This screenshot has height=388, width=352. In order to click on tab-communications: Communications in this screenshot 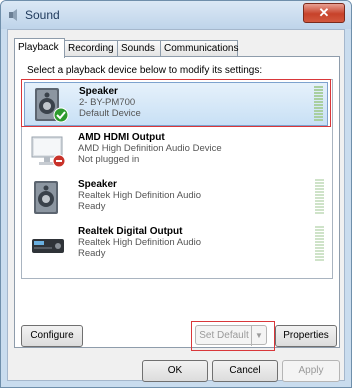, I will do `click(199, 48)`.